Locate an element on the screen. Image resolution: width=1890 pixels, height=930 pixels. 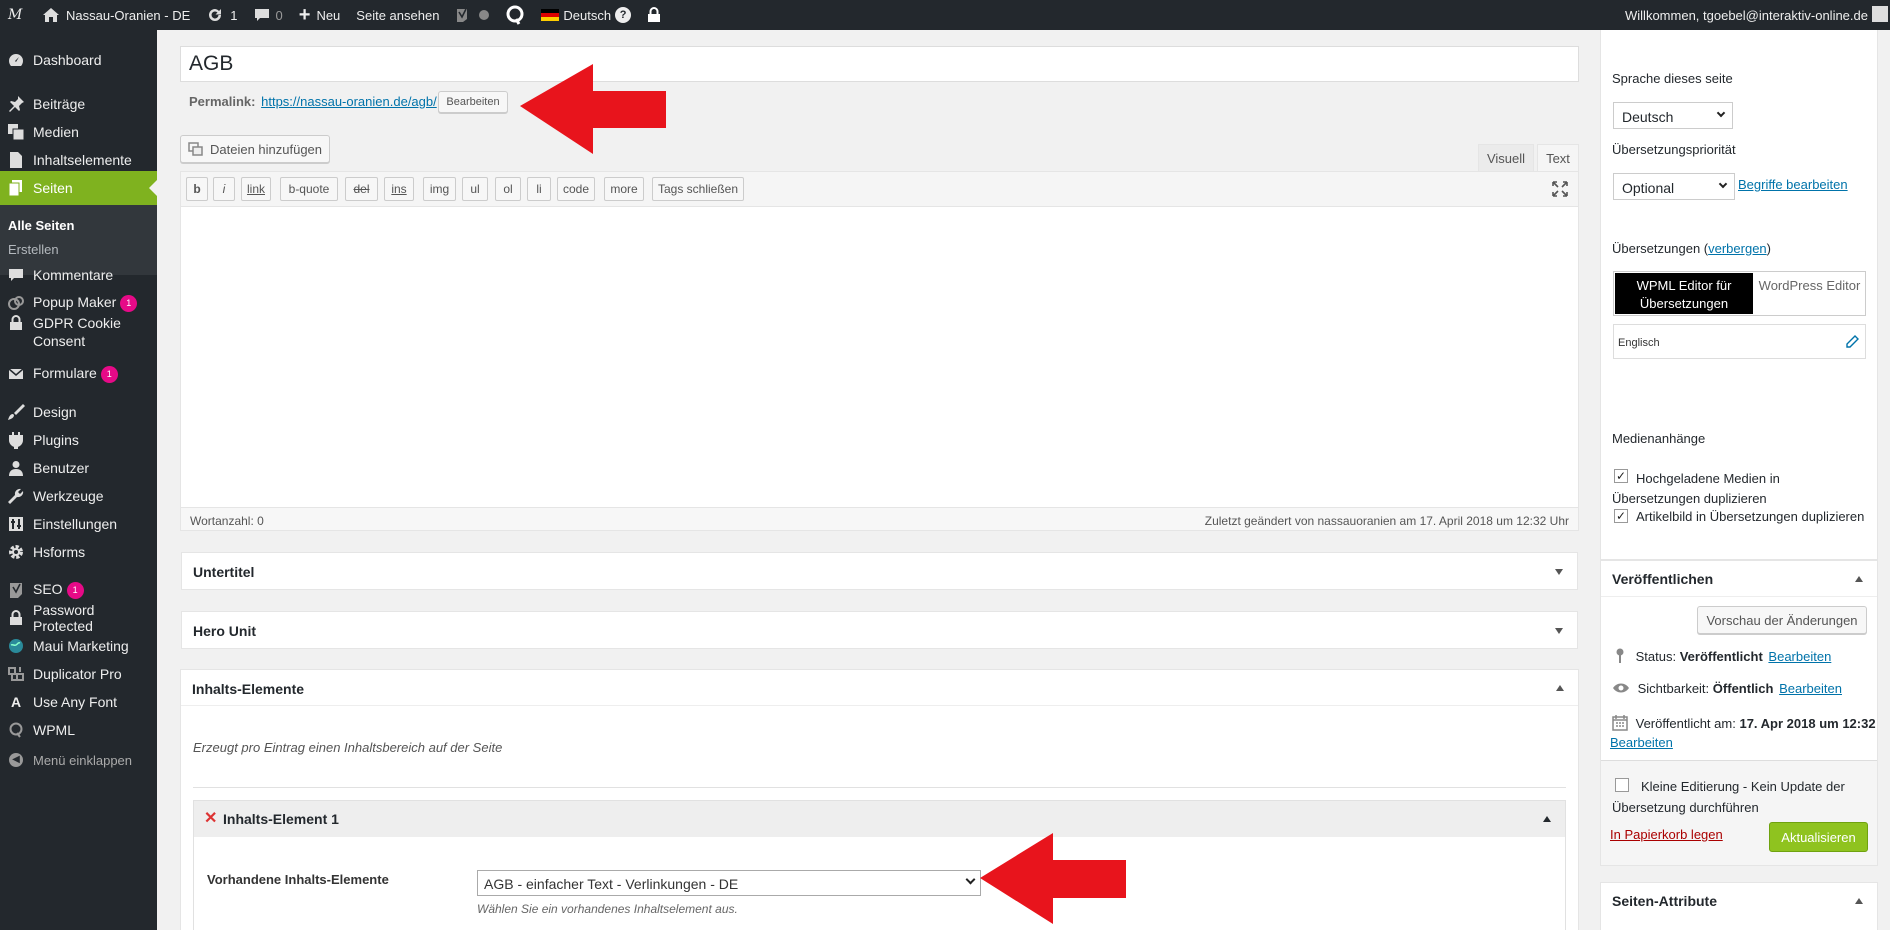
sidebar-item-wpml: WPML is located at coordinates (78, 730).